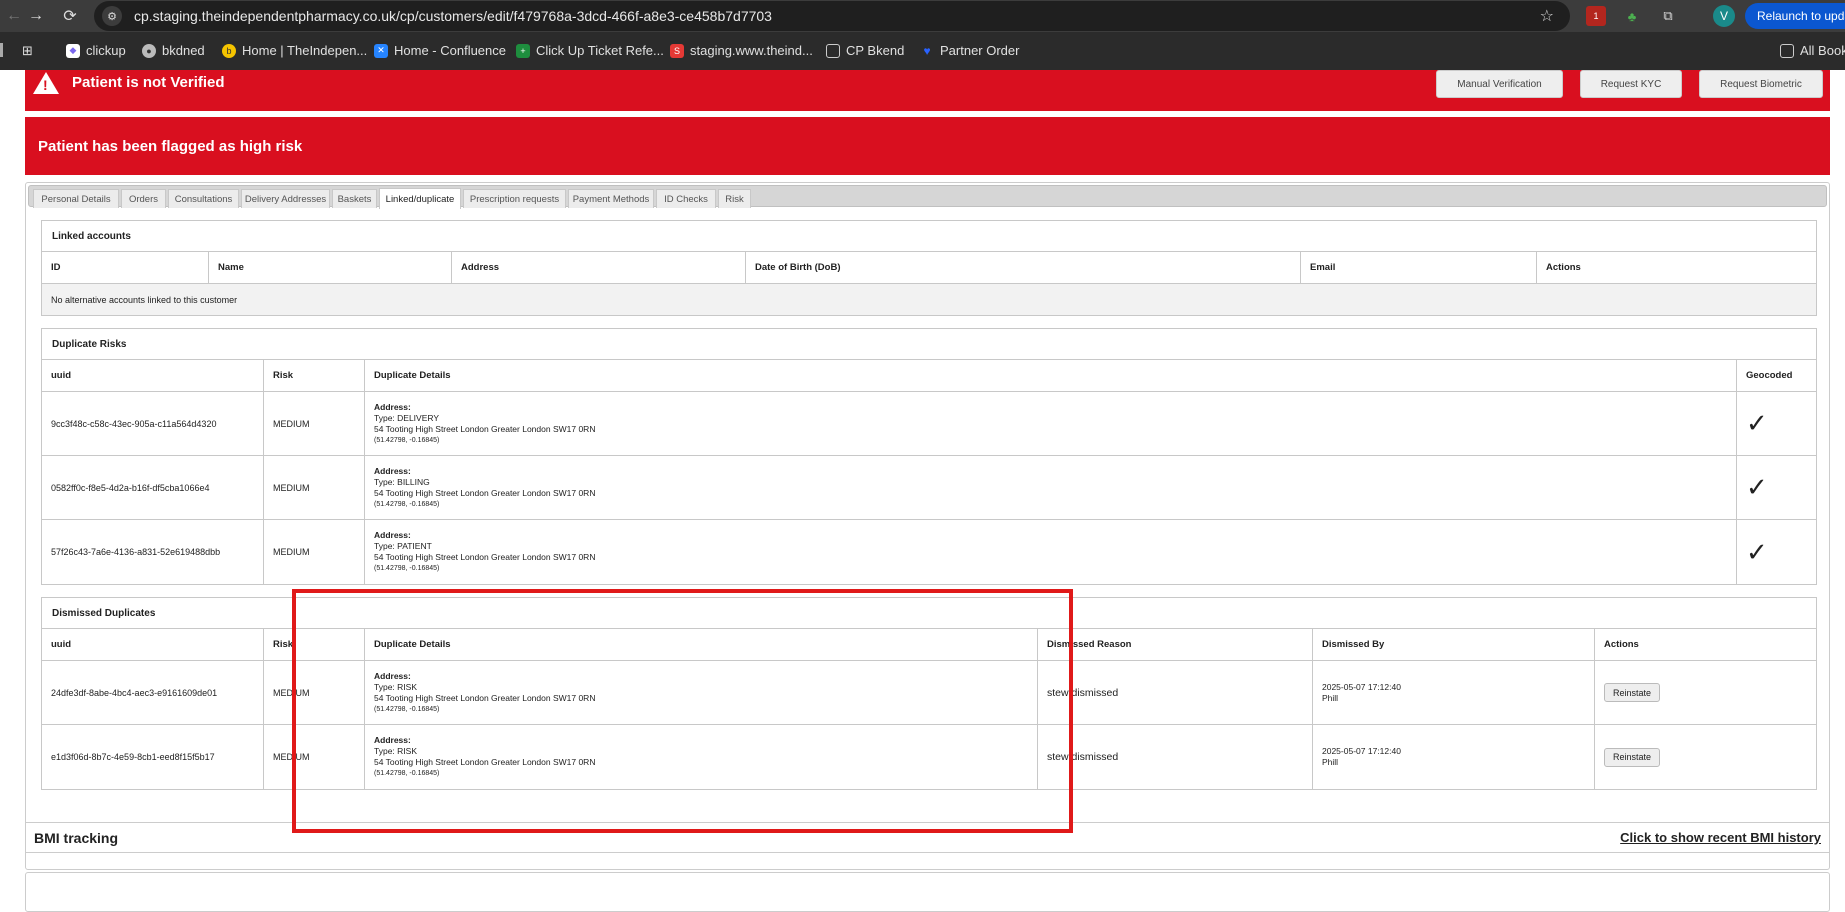 Image resolution: width=1845 pixels, height=912 pixels. I want to click on bookmark-label: All Book, so click(1822, 50).